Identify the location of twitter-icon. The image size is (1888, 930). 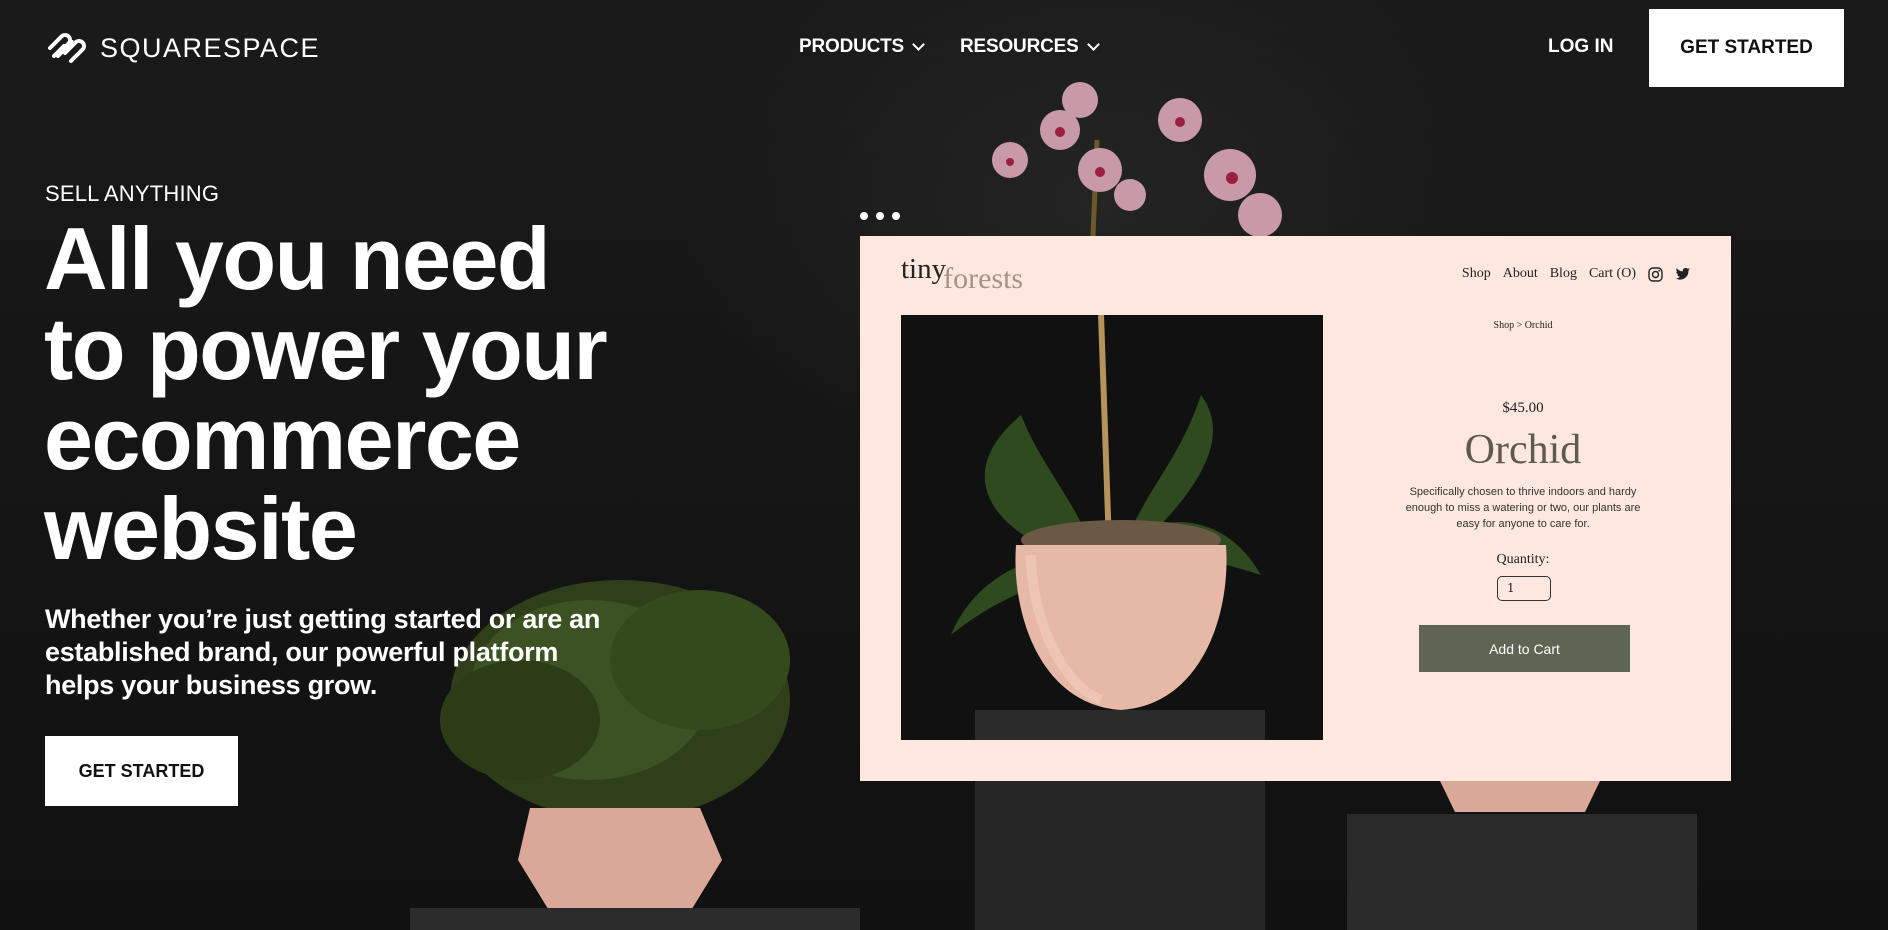
(1683, 274).